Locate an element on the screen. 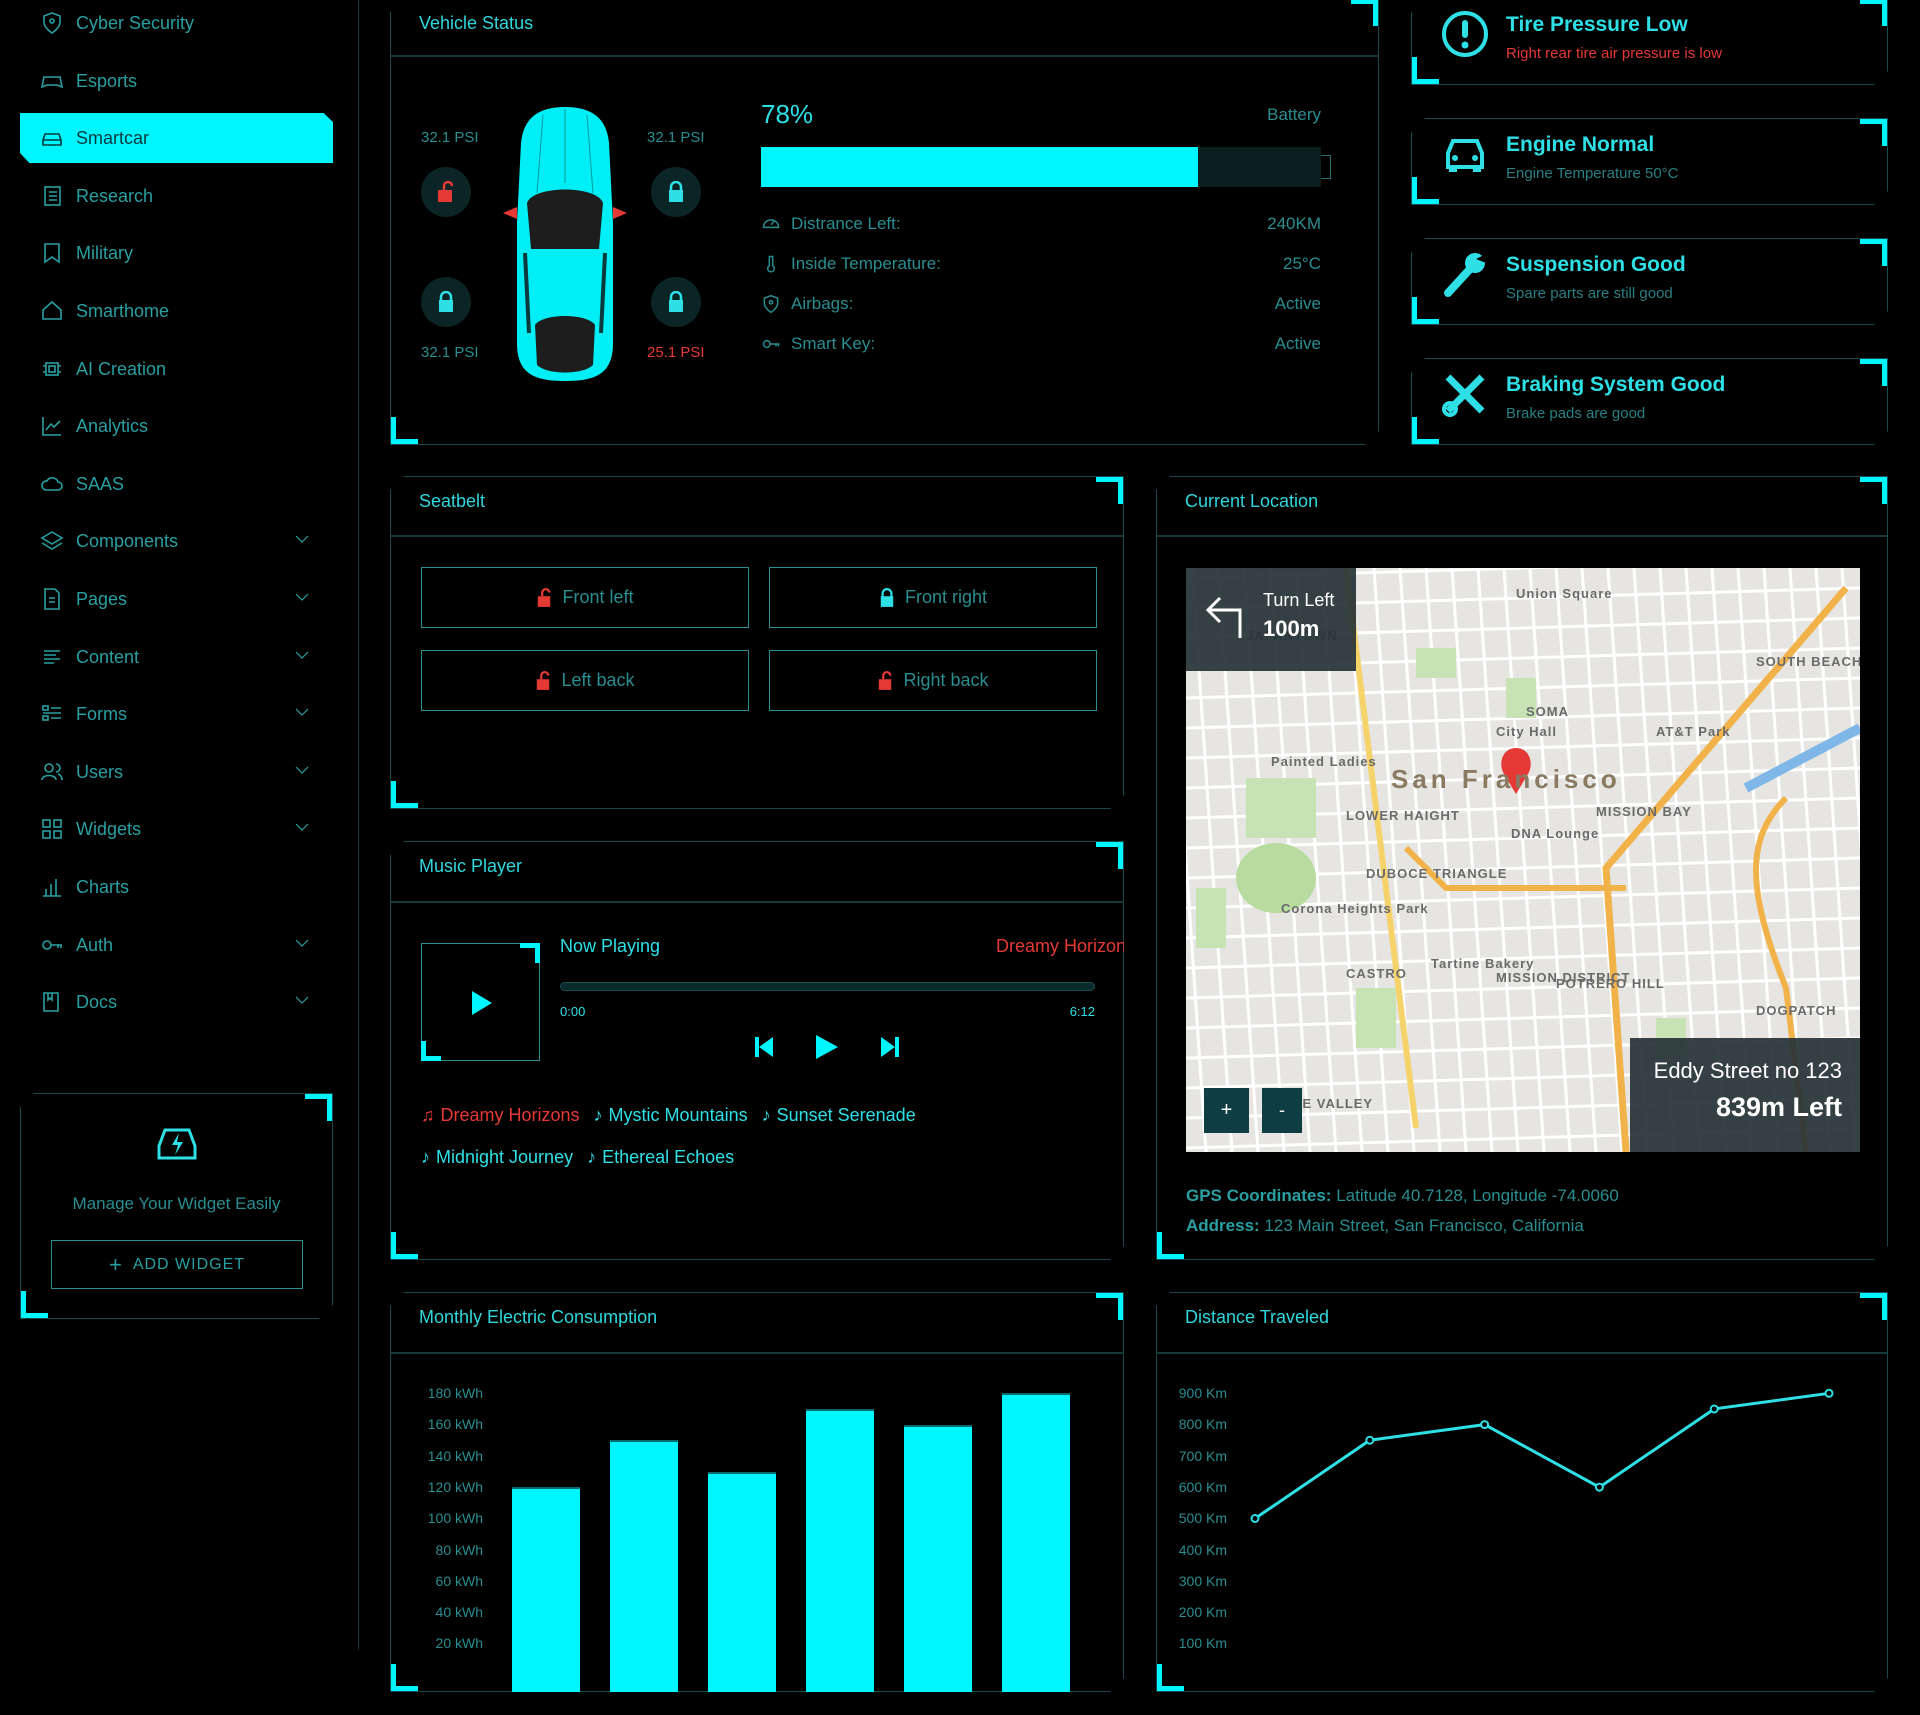 The image size is (1920, 1715). play-button is located at coordinates (827, 1047).